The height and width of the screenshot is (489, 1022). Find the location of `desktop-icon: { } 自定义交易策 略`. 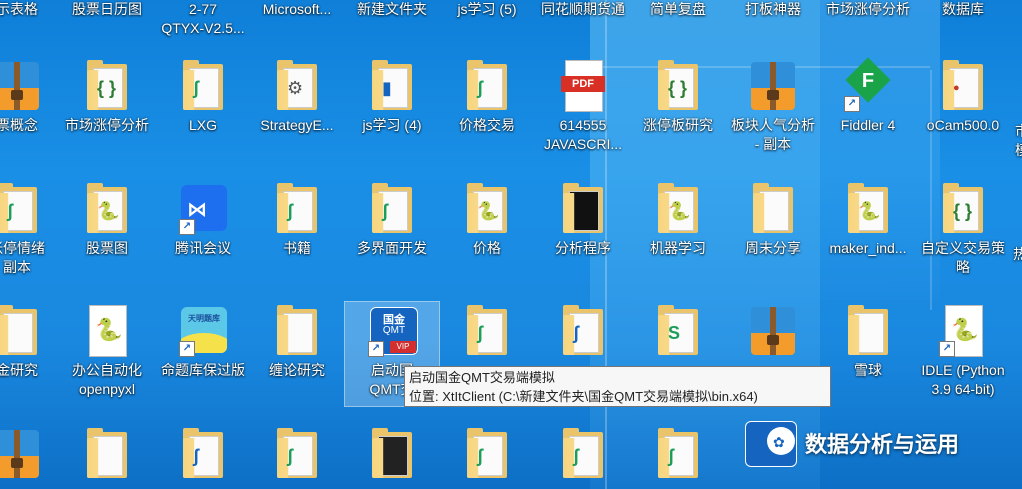

desktop-icon: { } 自定义交易策 略 is located at coordinates (963, 230).